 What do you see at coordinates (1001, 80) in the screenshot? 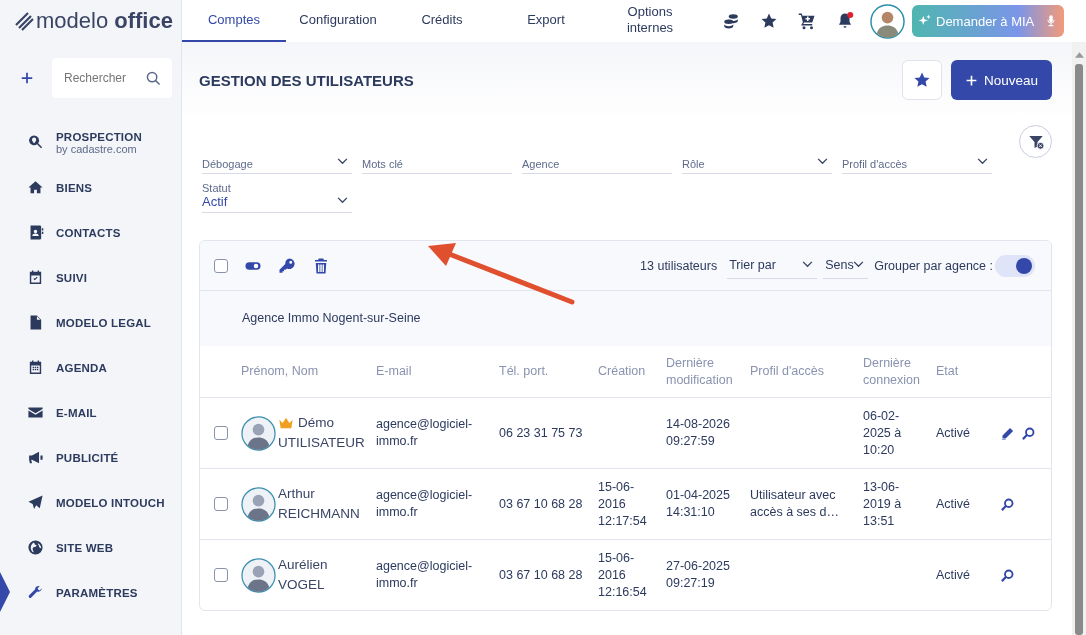
I see `new-button: Nouveau` at bounding box center [1001, 80].